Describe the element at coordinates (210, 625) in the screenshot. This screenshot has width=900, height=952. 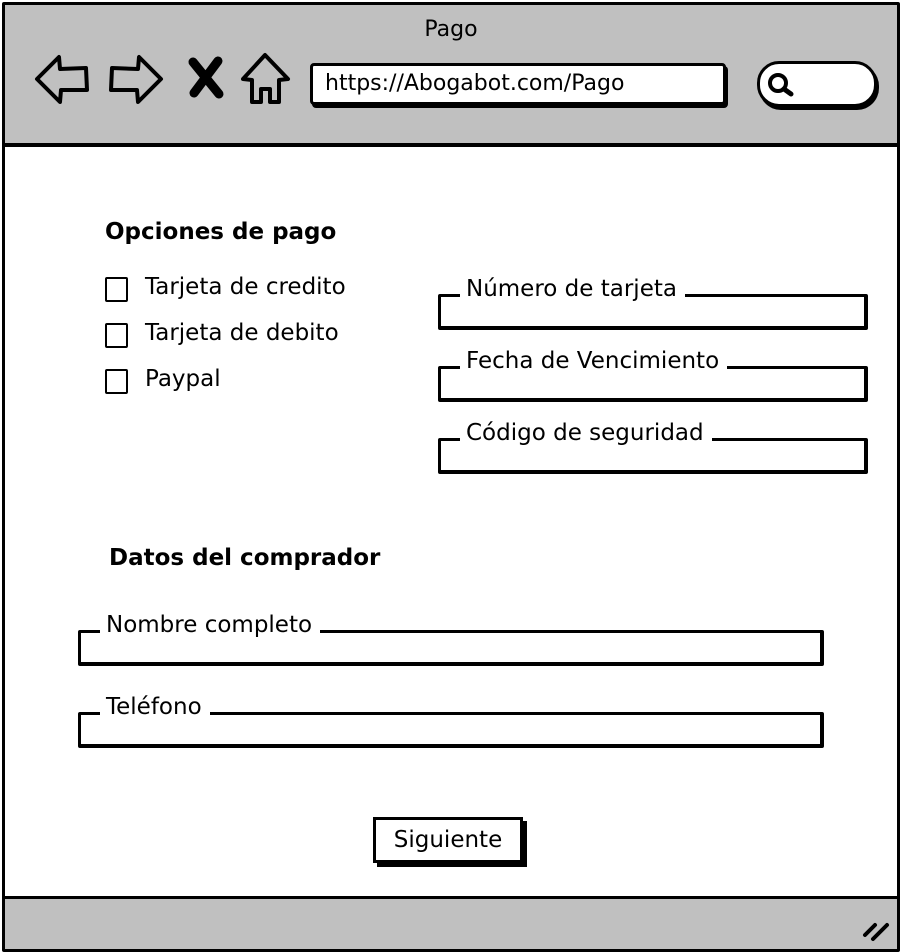
I see `full-name-label: Nombre completo` at that location.